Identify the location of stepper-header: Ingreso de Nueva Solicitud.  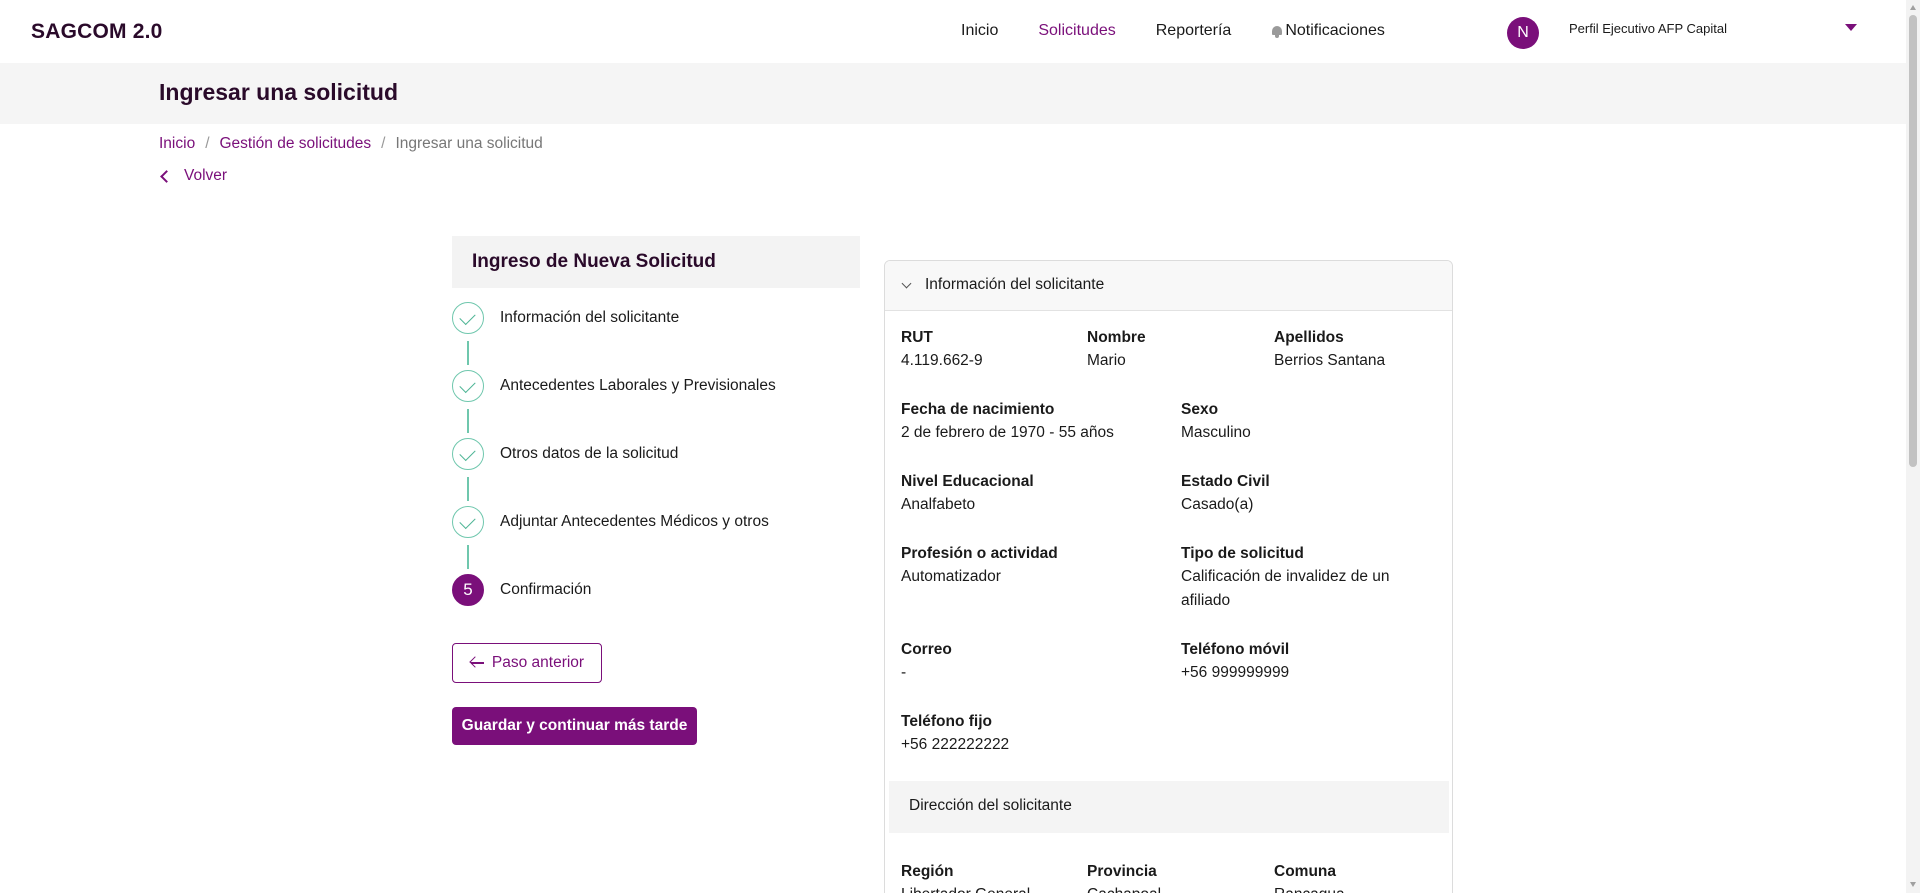
(656, 262).